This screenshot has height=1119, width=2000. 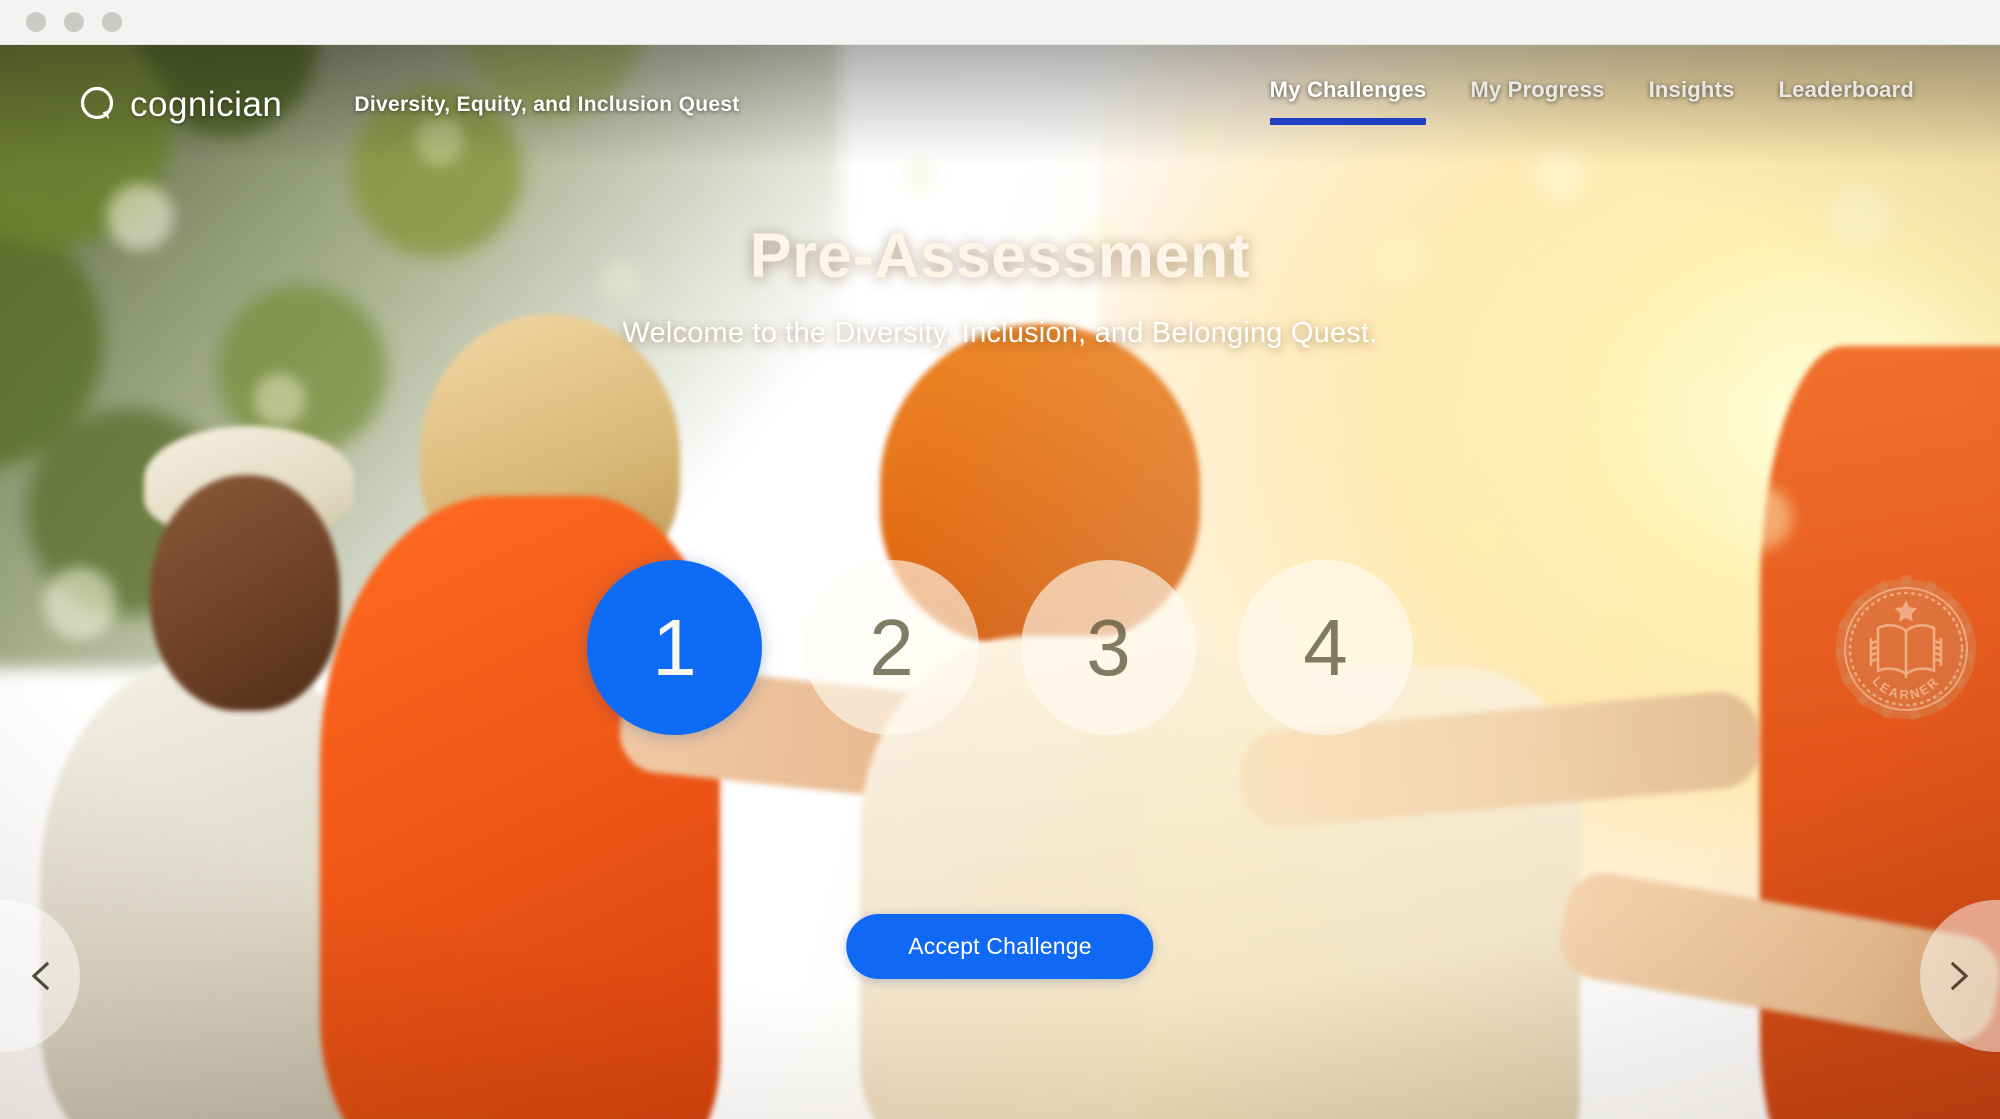 I want to click on learner-badge: LEARNER, so click(x=1906, y=649).